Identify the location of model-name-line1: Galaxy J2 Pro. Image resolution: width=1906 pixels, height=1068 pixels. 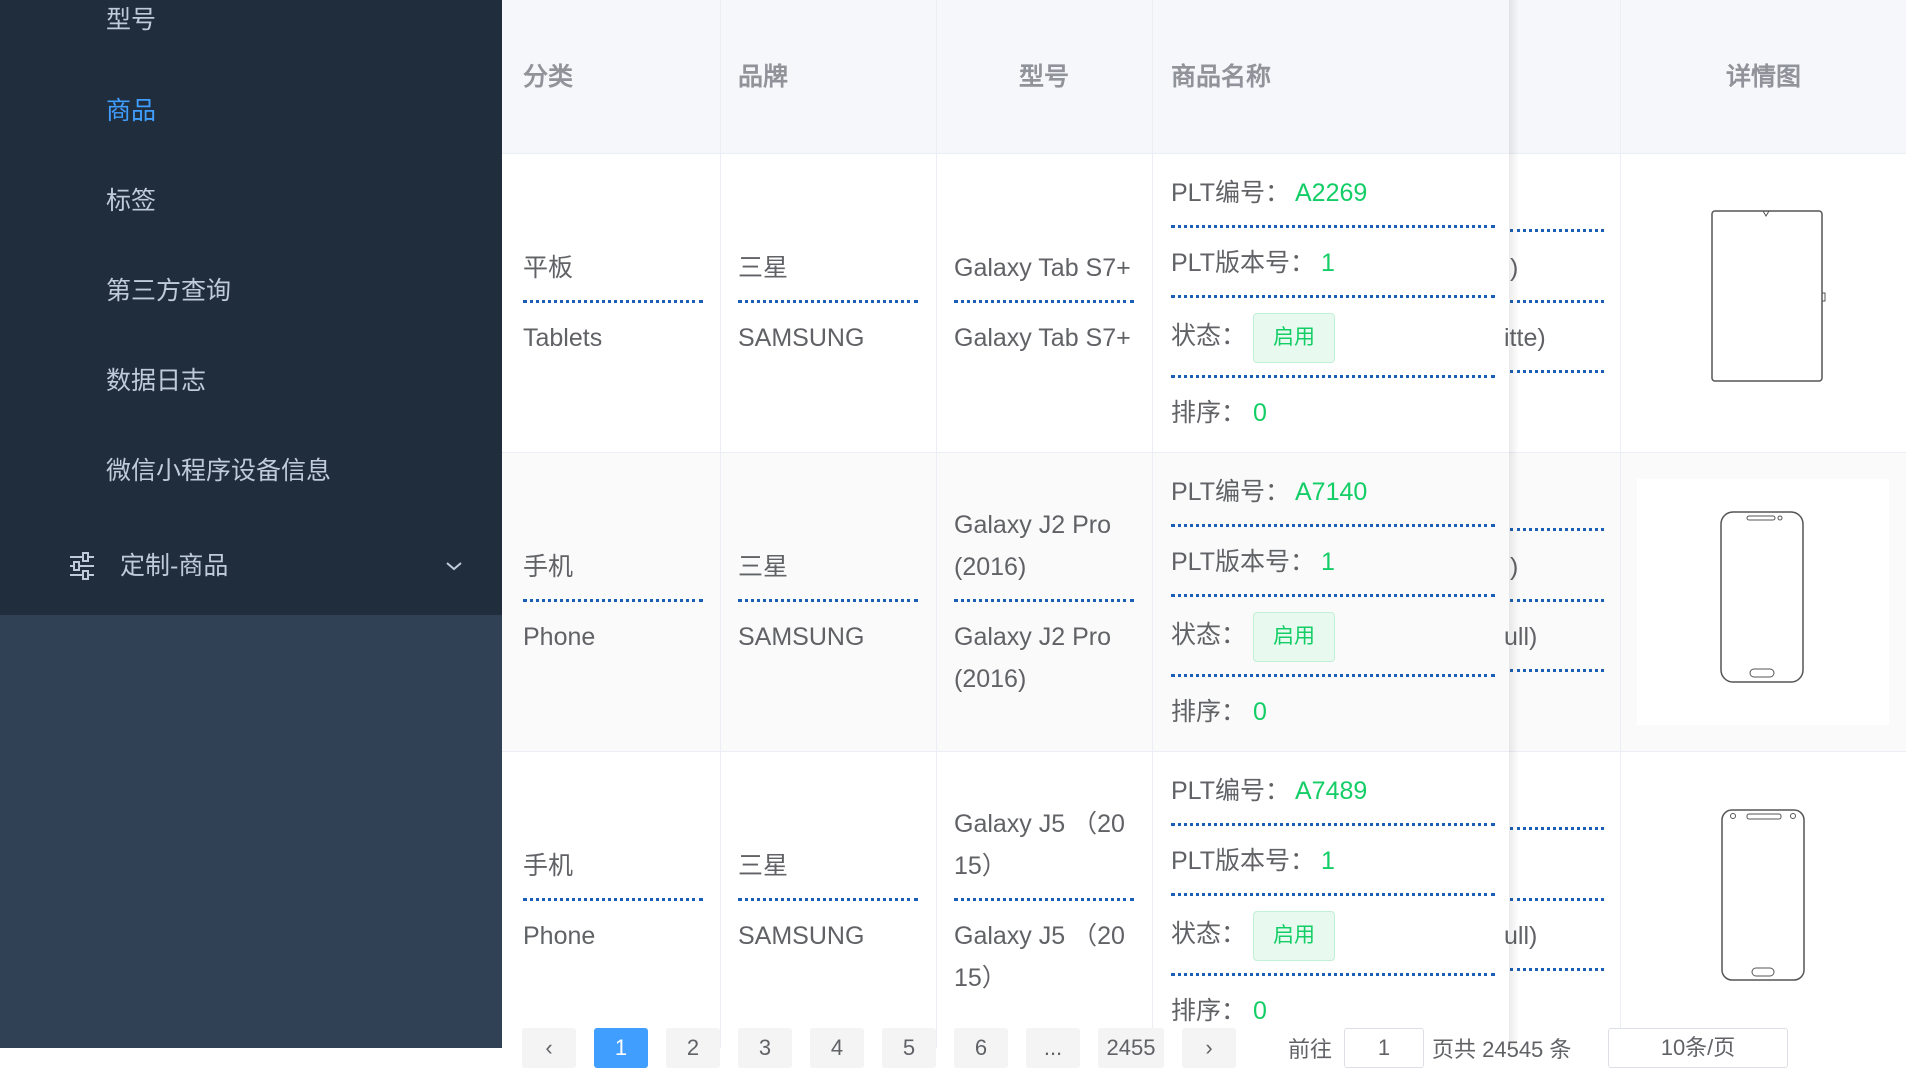
(1033, 525).